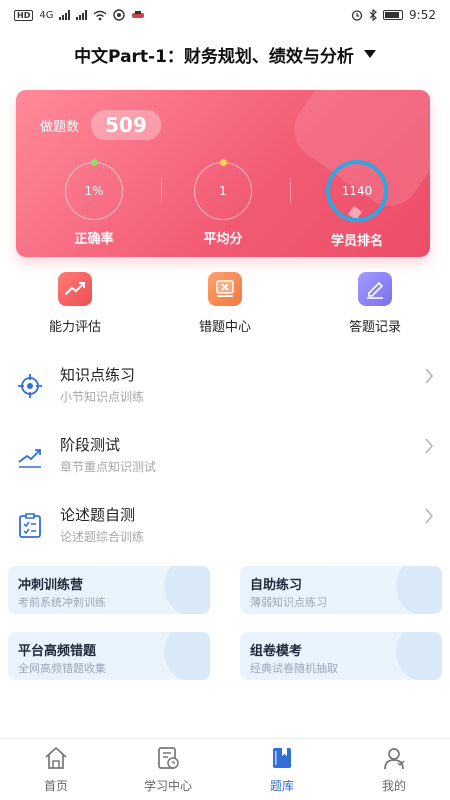  What do you see at coordinates (167, 786) in the screenshot?
I see `nav-label: 学习中心` at bounding box center [167, 786].